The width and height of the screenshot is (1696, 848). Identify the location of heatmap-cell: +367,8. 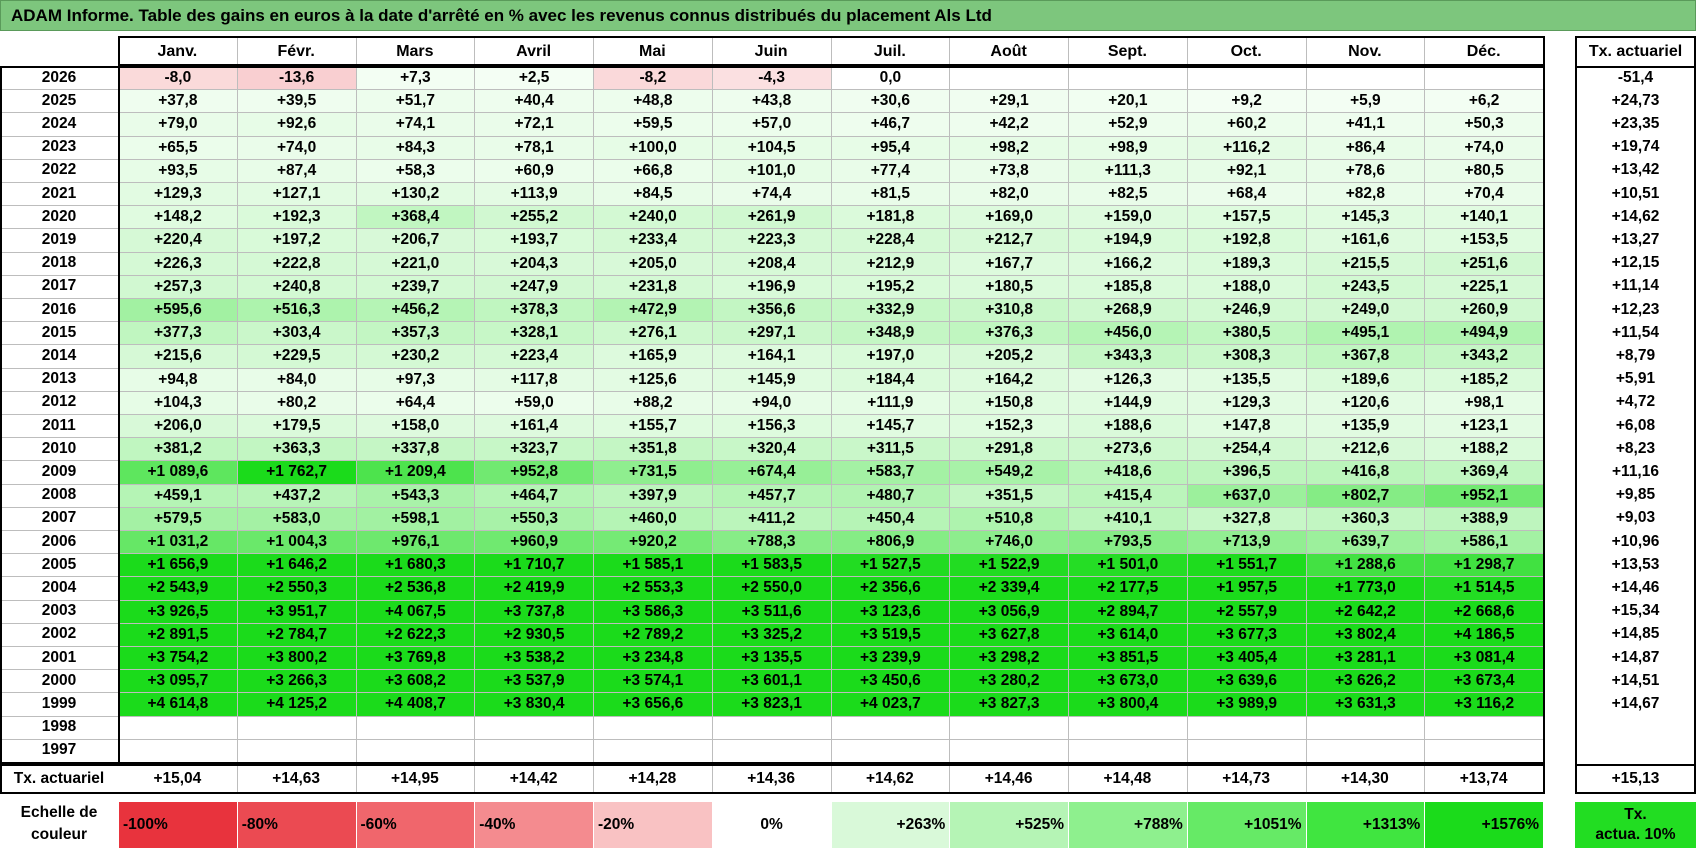
(1365, 356).